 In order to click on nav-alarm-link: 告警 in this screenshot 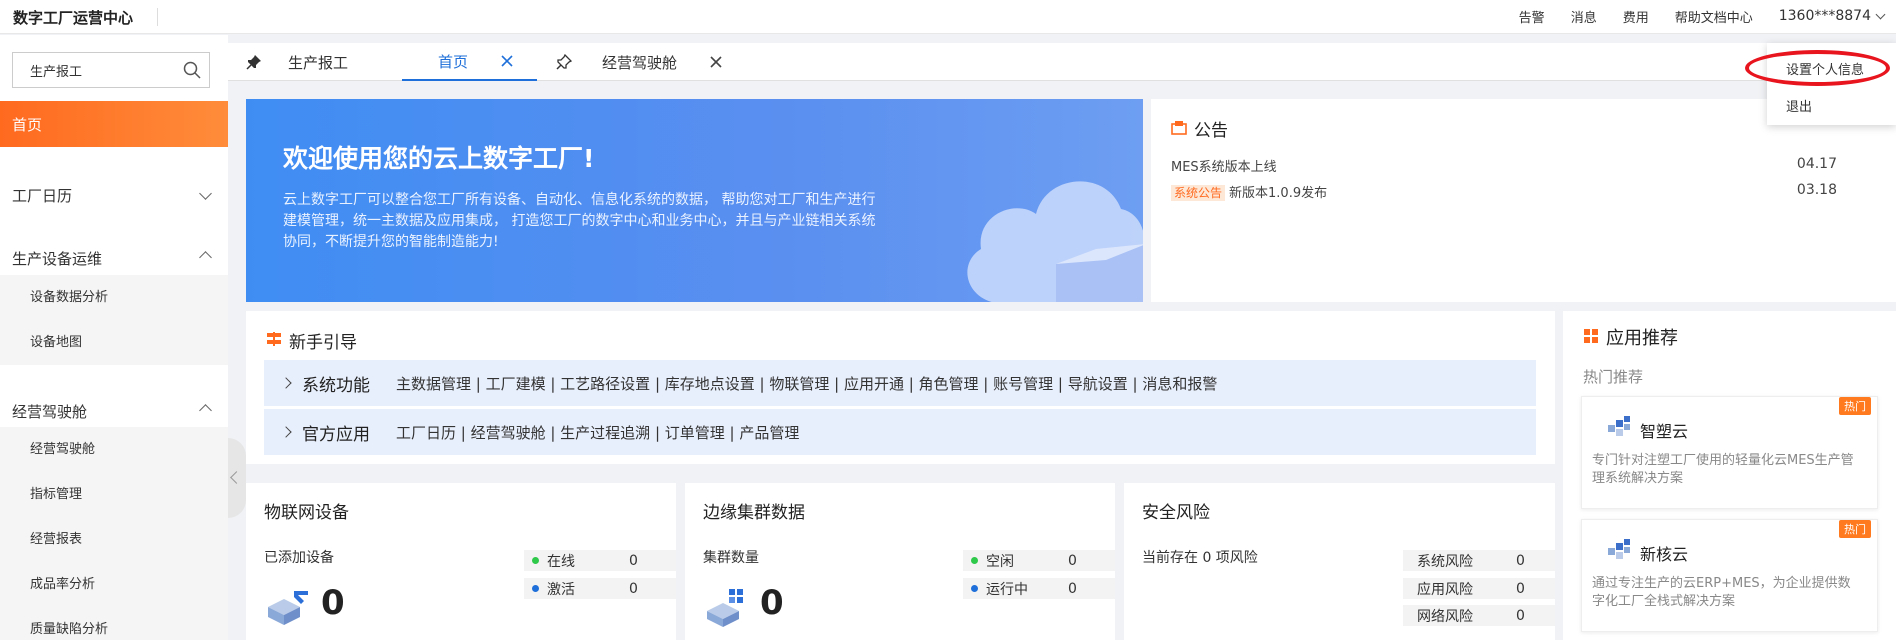, I will do `click(1532, 16)`.